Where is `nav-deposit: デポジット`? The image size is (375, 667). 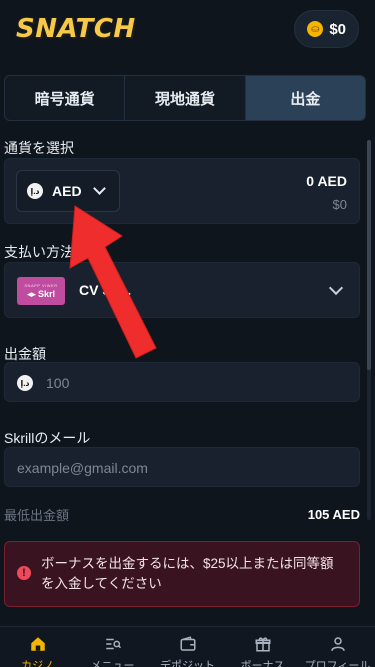
nav-deposit: デポジット is located at coordinates (188, 651).